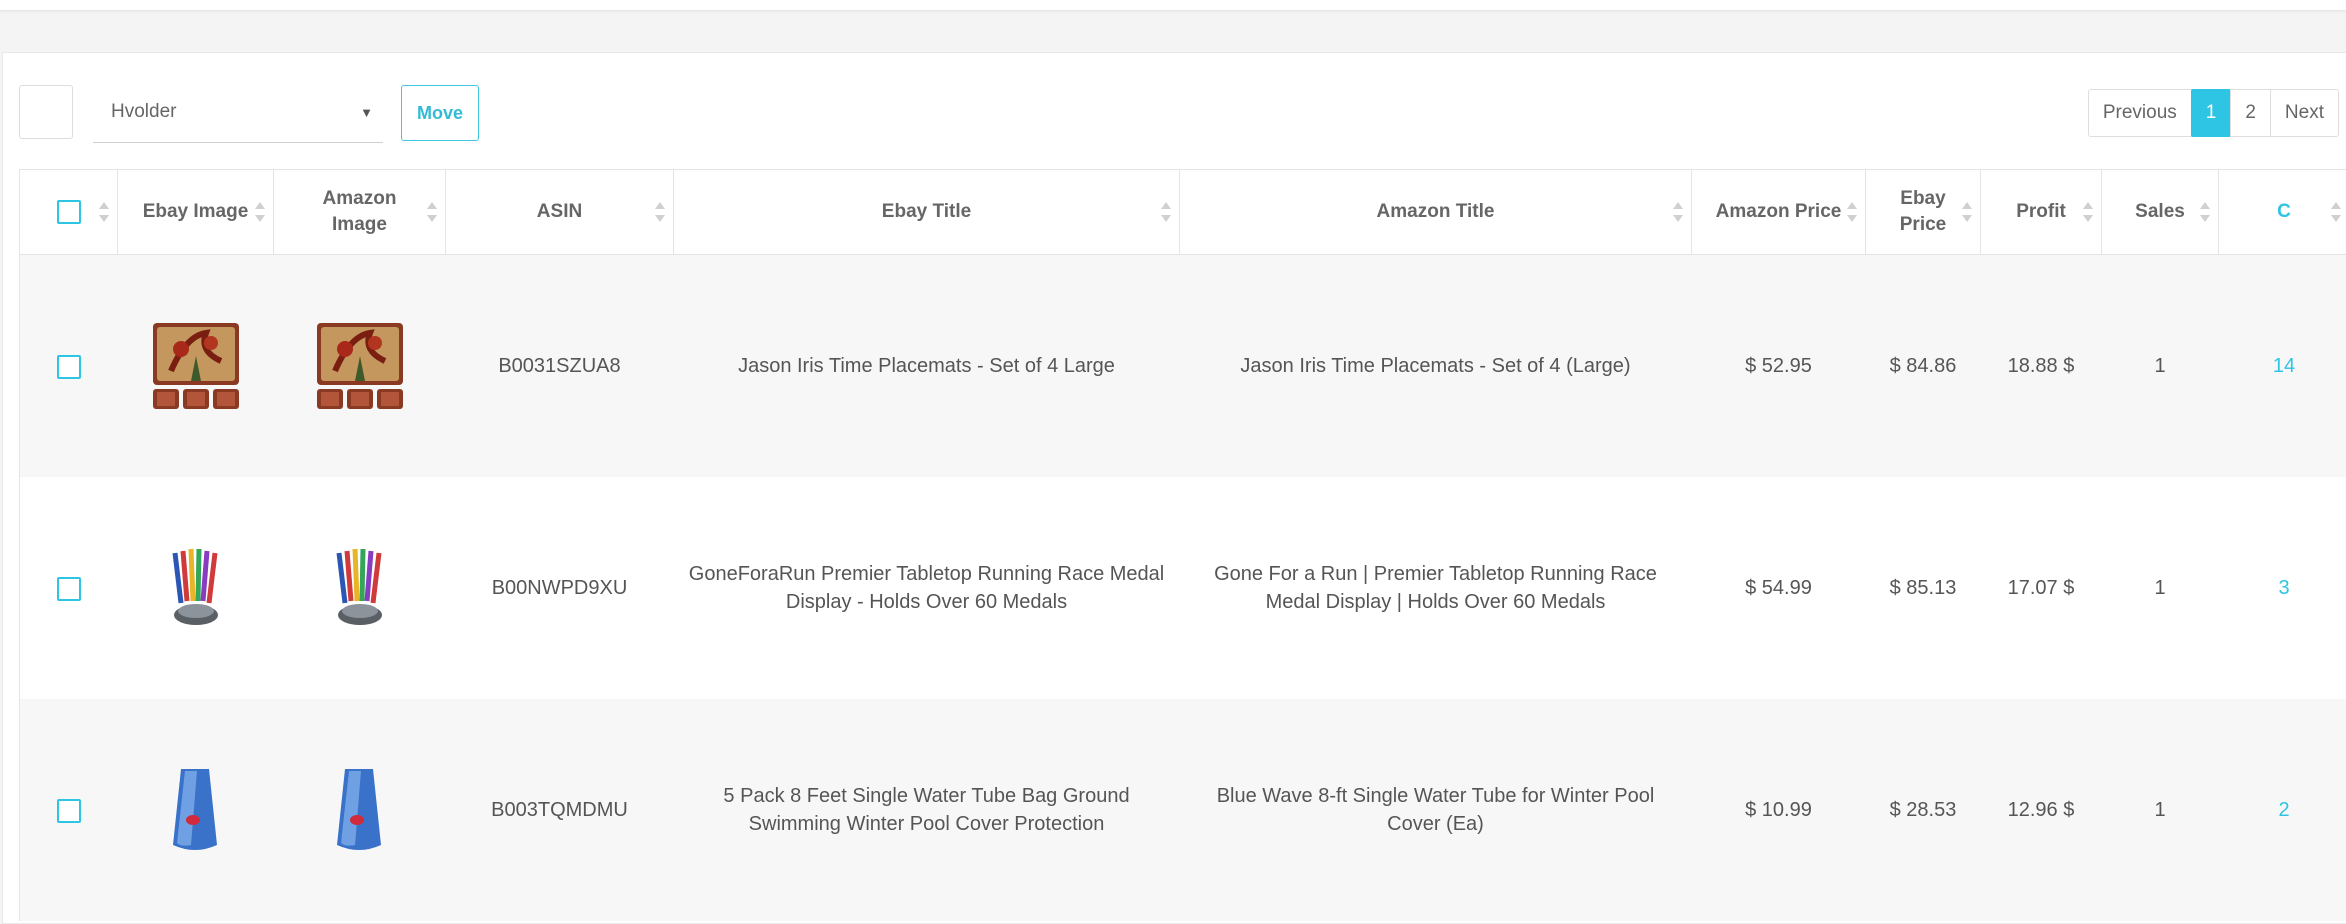 Image resolution: width=2346 pixels, height=924 pixels. I want to click on col-amazon-title: Amazon Title, so click(1436, 212).